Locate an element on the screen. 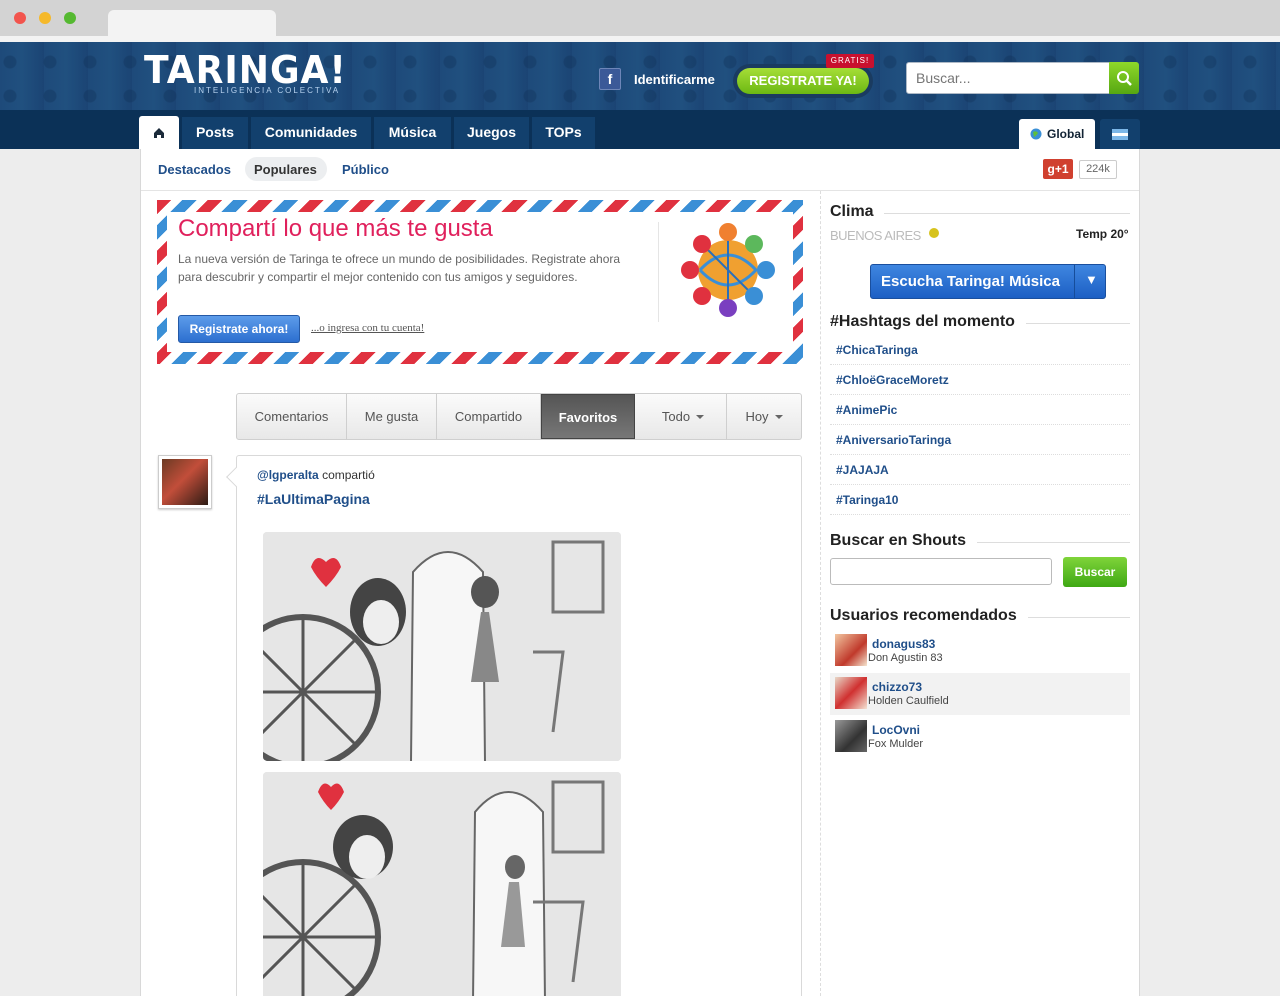 The image size is (1280, 996). gplus-button: g+1 is located at coordinates (1058, 169).